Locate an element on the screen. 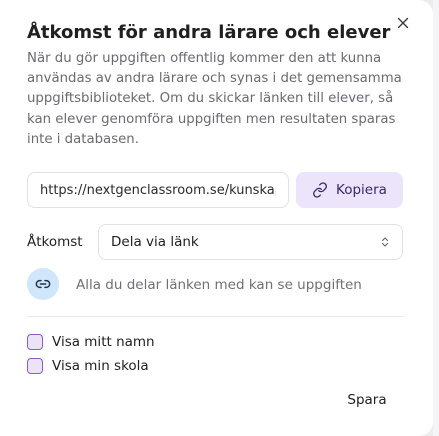 The image size is (439, 436). show-name-checkbox is located at coordinates (35, 342).